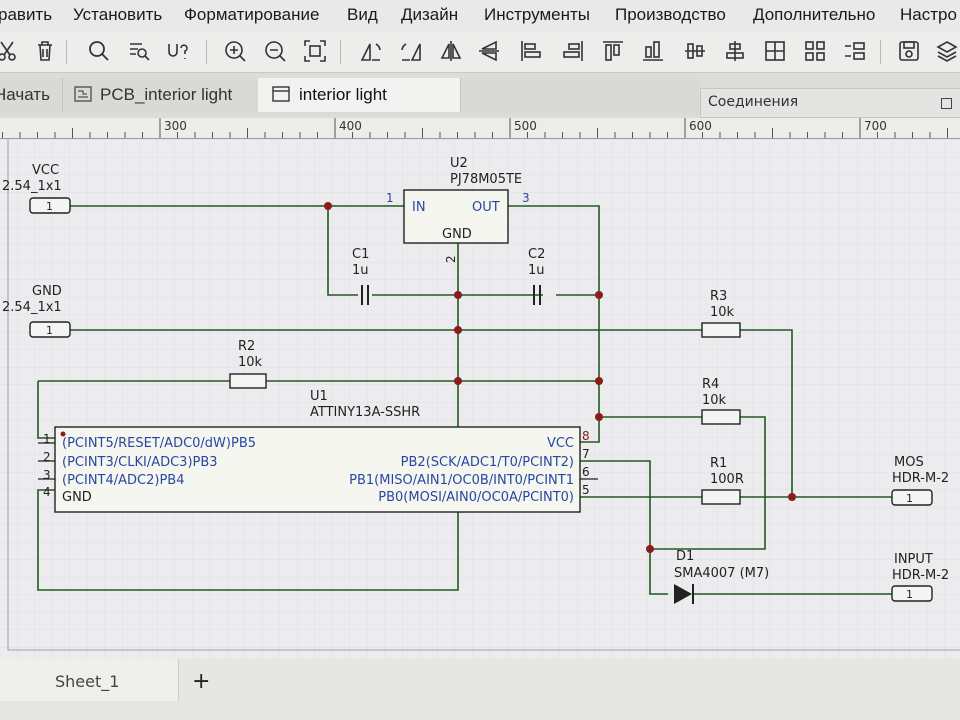 The width and height of the screenshot is (960, 720). I want to click on component-ref: C1, so click(360, 254).